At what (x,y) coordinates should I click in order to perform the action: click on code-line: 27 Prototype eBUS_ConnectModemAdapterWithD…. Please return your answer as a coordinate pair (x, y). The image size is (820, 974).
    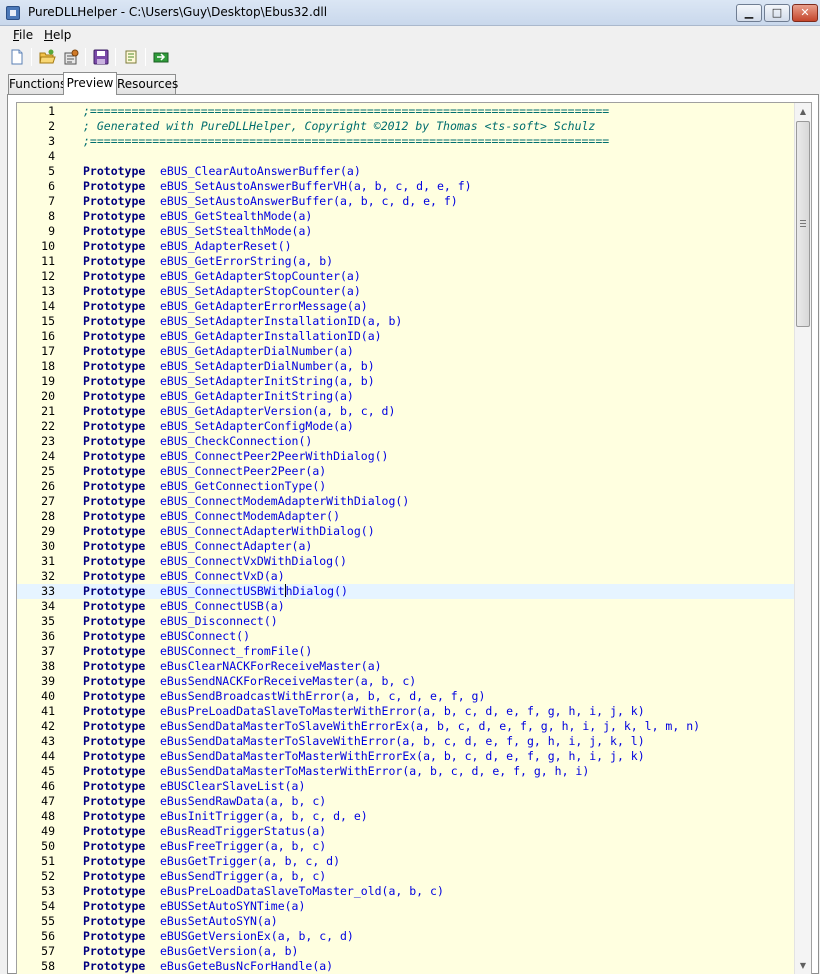
    Looking at the image, I should click on (406, 501).